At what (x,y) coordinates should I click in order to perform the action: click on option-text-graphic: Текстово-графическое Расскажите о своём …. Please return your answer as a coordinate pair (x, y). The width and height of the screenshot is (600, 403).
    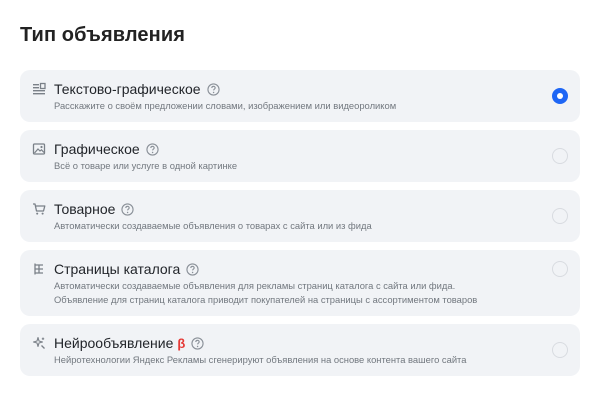
    Looking at the image, I should click on (300, 96).